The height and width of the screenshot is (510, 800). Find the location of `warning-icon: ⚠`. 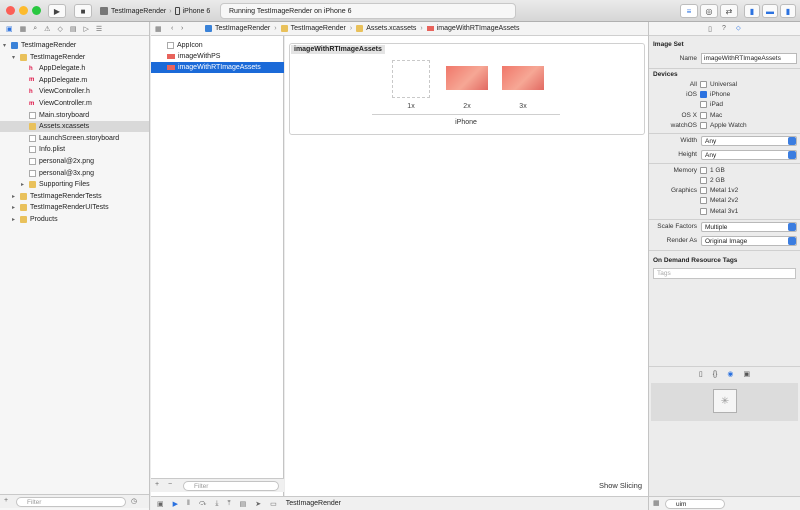

warning-icon: ⚠ is located at coordinates (47, 29).